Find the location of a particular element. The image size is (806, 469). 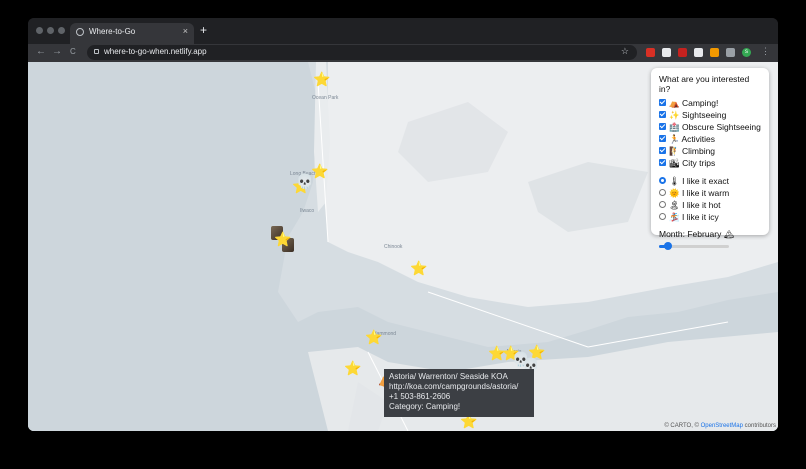

globe-icon is located at coordinates (80, 32).